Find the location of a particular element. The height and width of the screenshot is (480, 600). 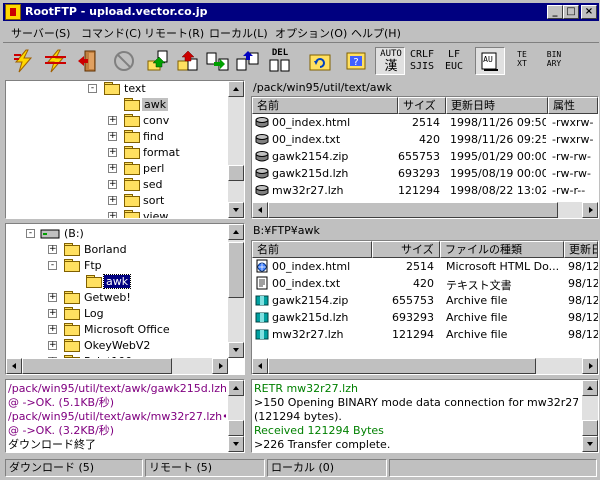

remote-tree-scrollbar is located at coordinates (236, 149).